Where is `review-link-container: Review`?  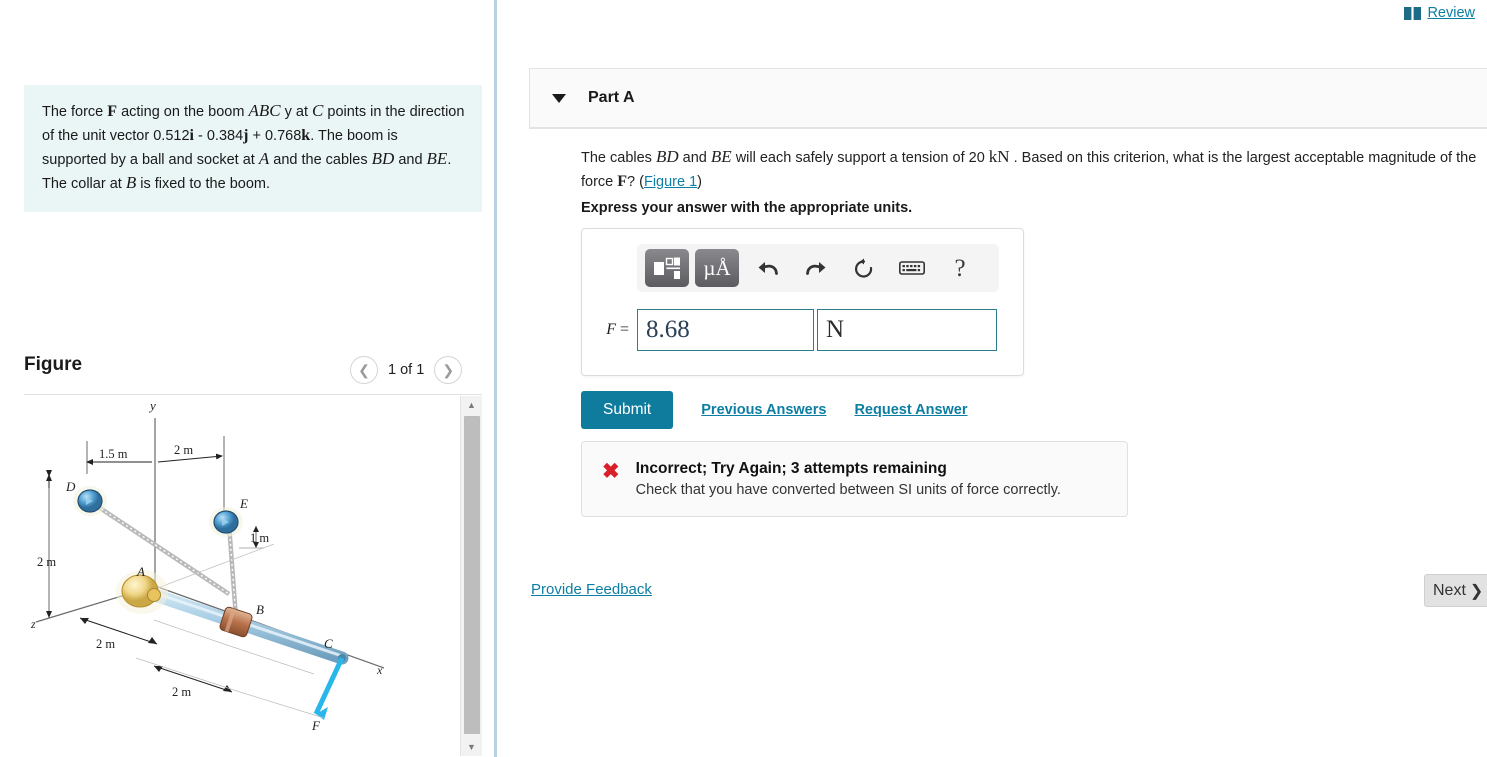 review-link-container: Review is located at coordinates (1439, 13).